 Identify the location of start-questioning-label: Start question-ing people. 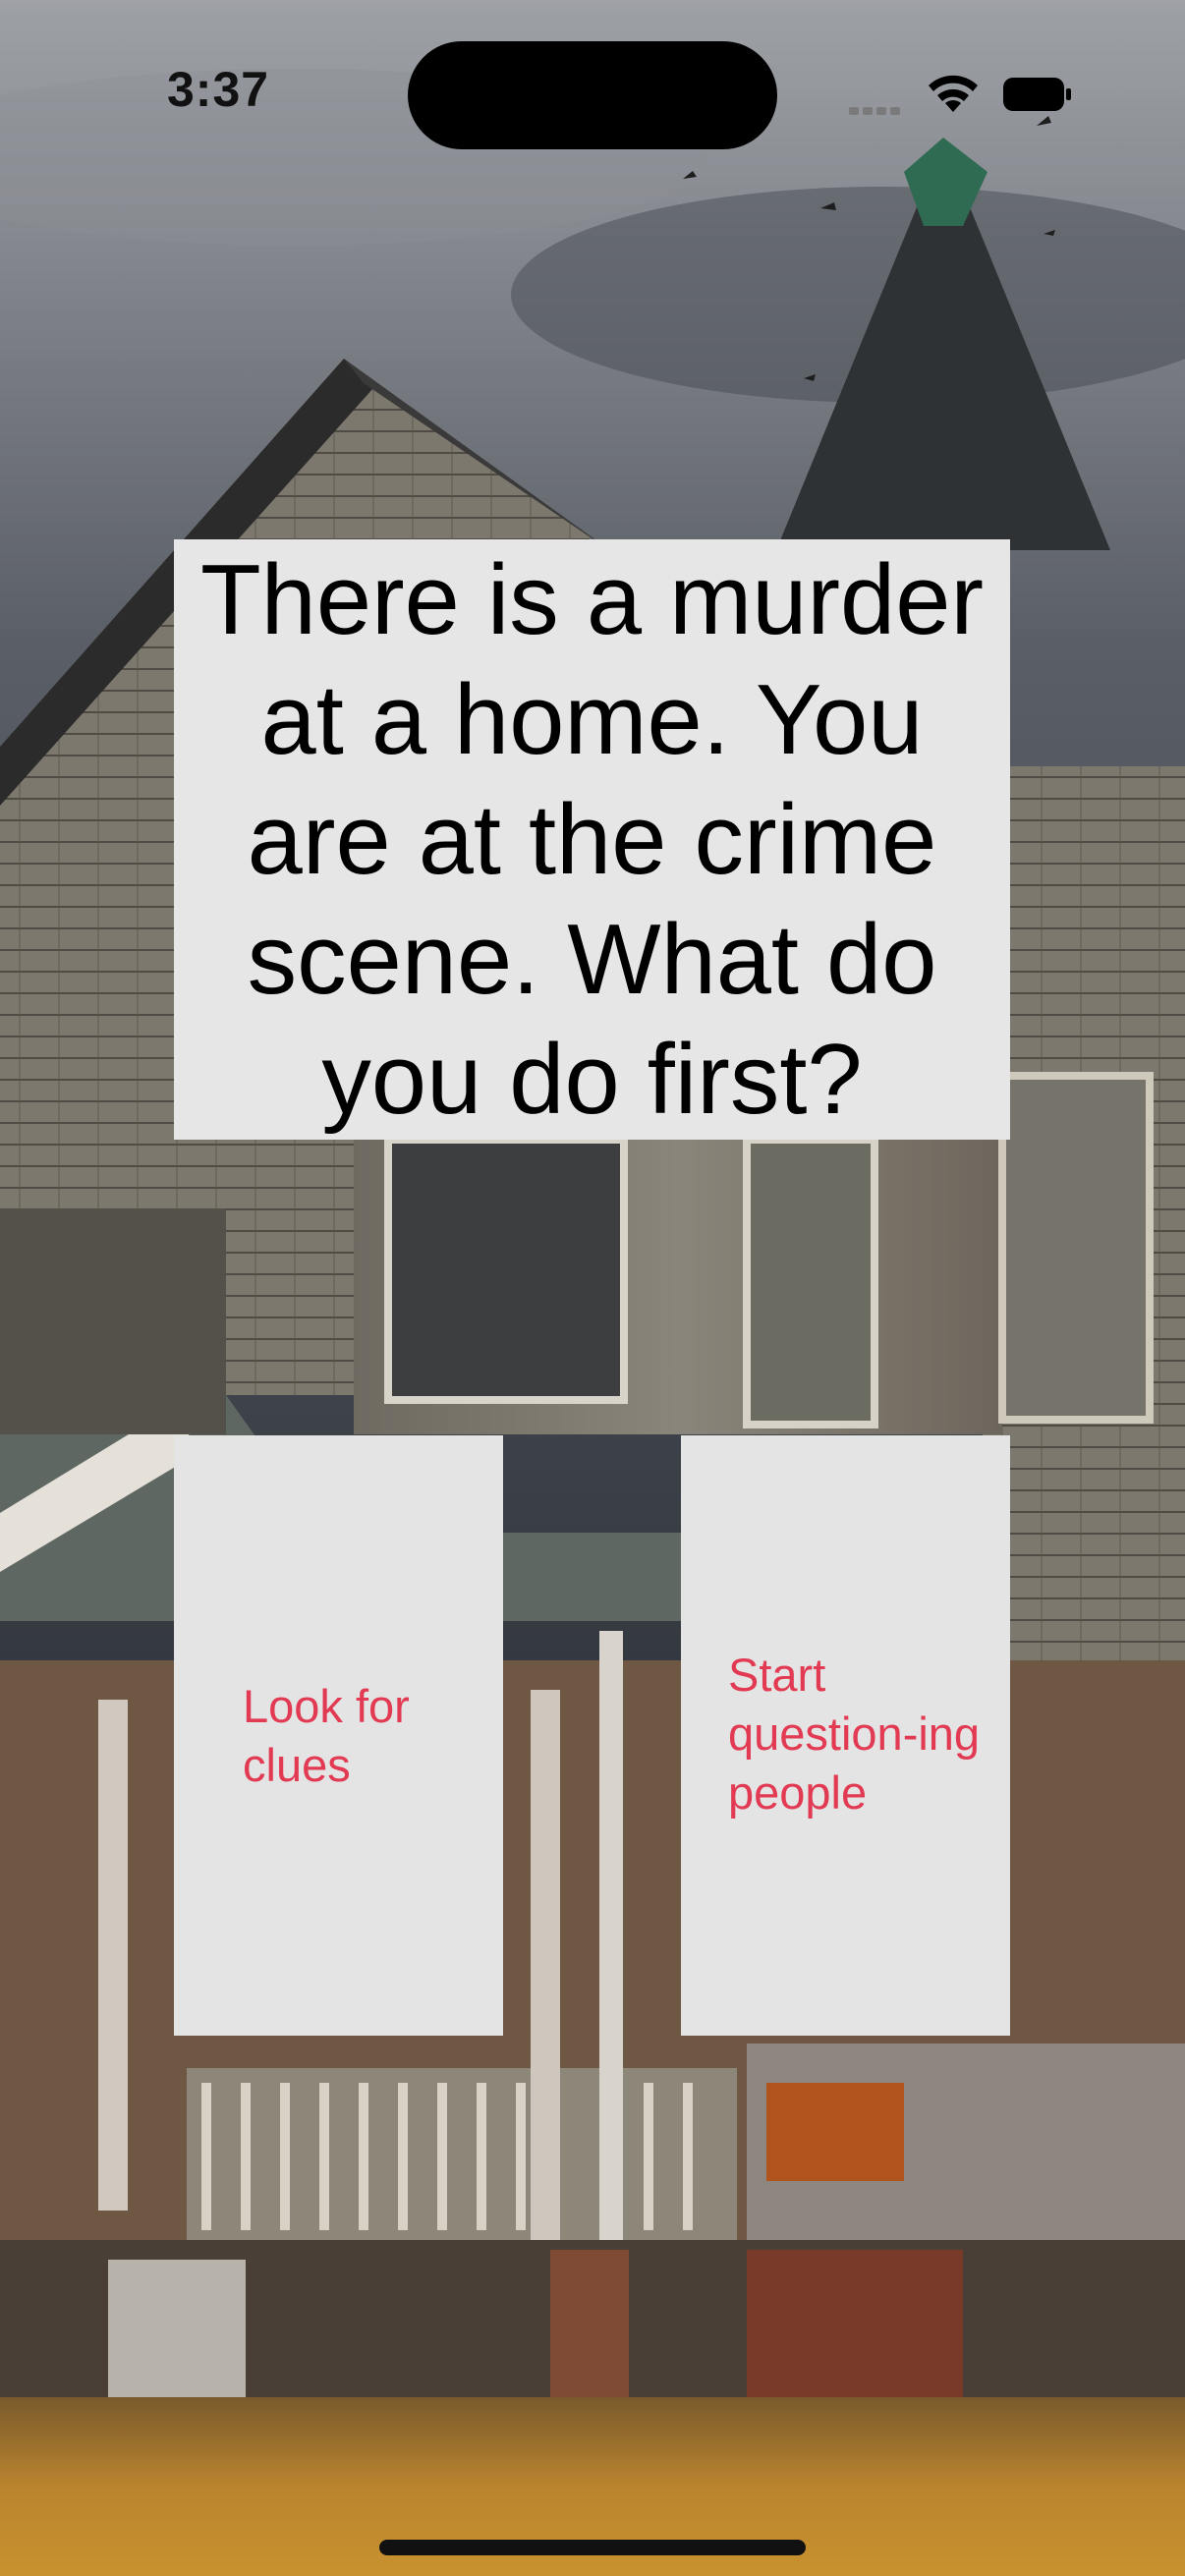
(854, 1734).